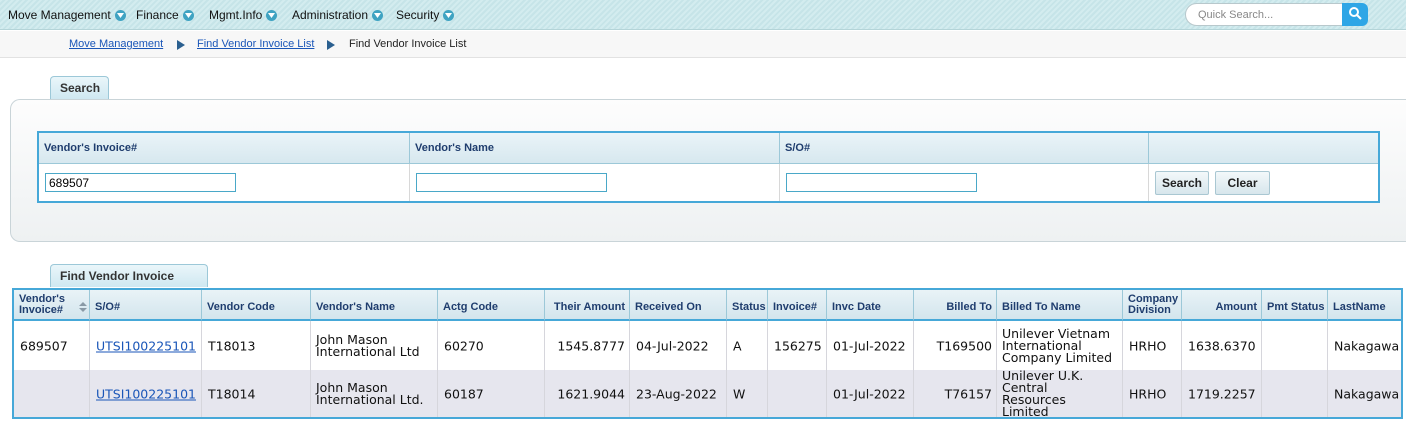 This screenshot has width=1406, height=429. I want to click on vendor-name-cell, so click(595, 182).